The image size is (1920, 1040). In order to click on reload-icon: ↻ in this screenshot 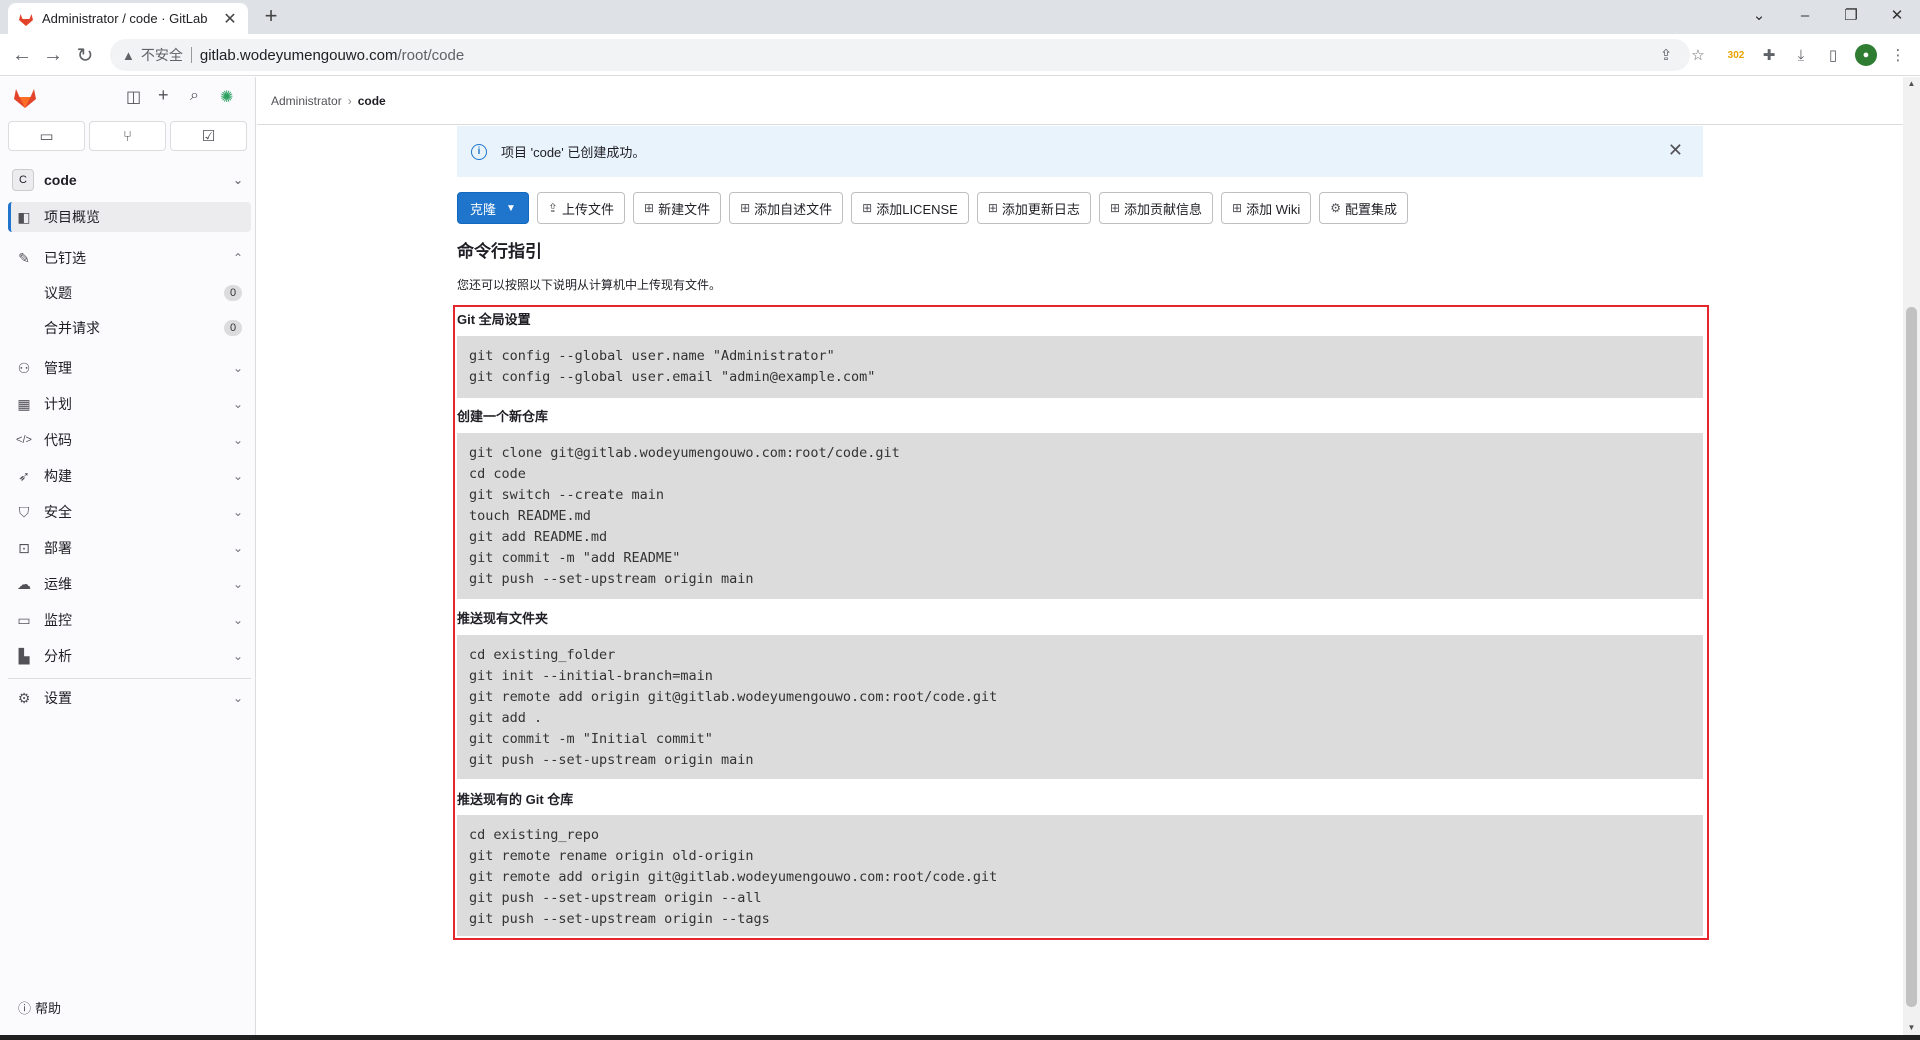, I will do `click(85, 55)`.